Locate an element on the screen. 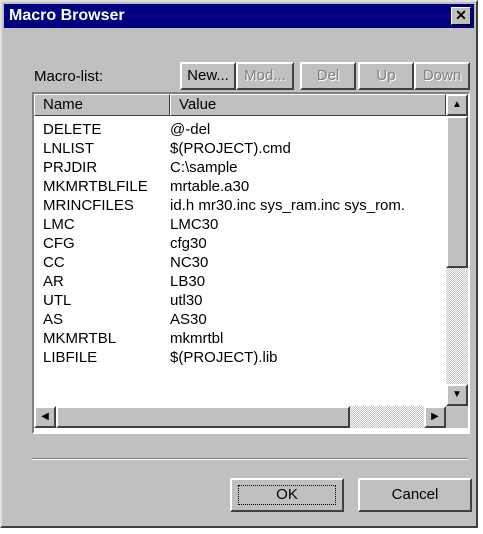 The image size is (483, 534). horizontal-scrollbar: ◀ ▶ is located at coordinates (240, 417).